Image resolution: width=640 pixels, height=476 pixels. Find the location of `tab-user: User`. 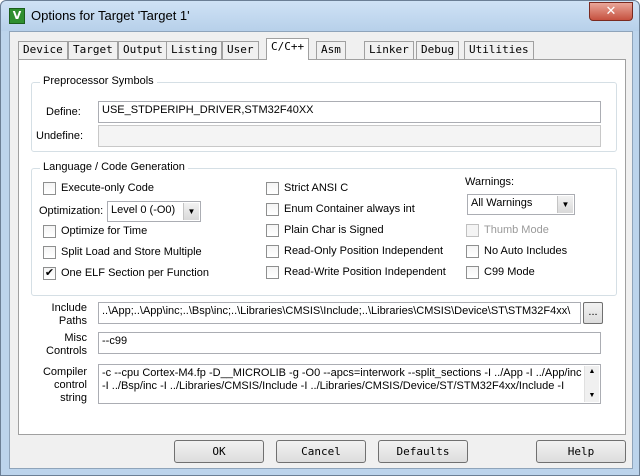

tab-user: User is located at coordinates (240, 50).